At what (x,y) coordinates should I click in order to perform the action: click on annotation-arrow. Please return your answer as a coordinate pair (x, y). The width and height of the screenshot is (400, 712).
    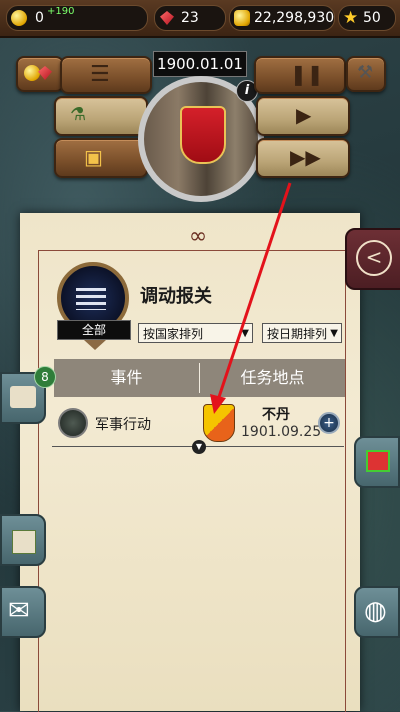
    Looking at the image, I should click on (251, 298).